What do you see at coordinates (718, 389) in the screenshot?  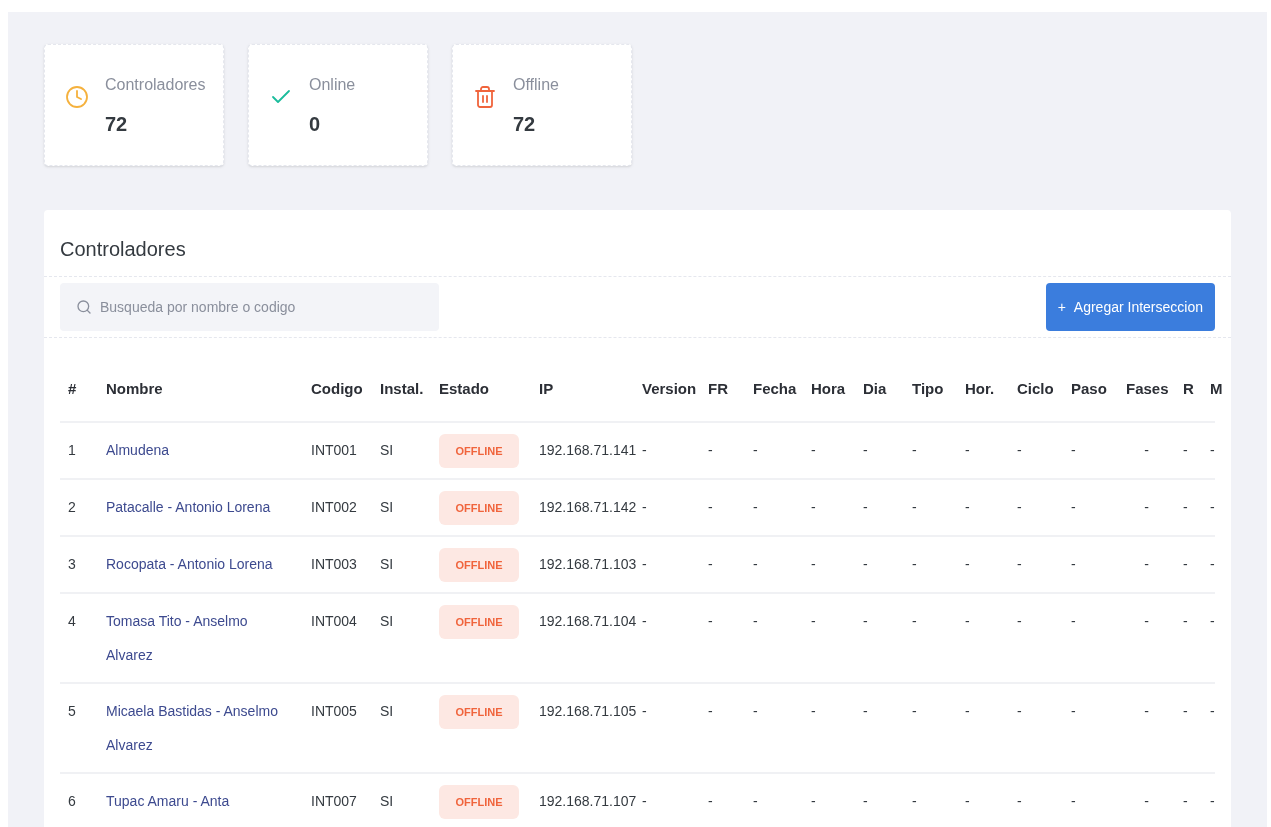 I see `column-header: FR` at bounding box center [718, 389].